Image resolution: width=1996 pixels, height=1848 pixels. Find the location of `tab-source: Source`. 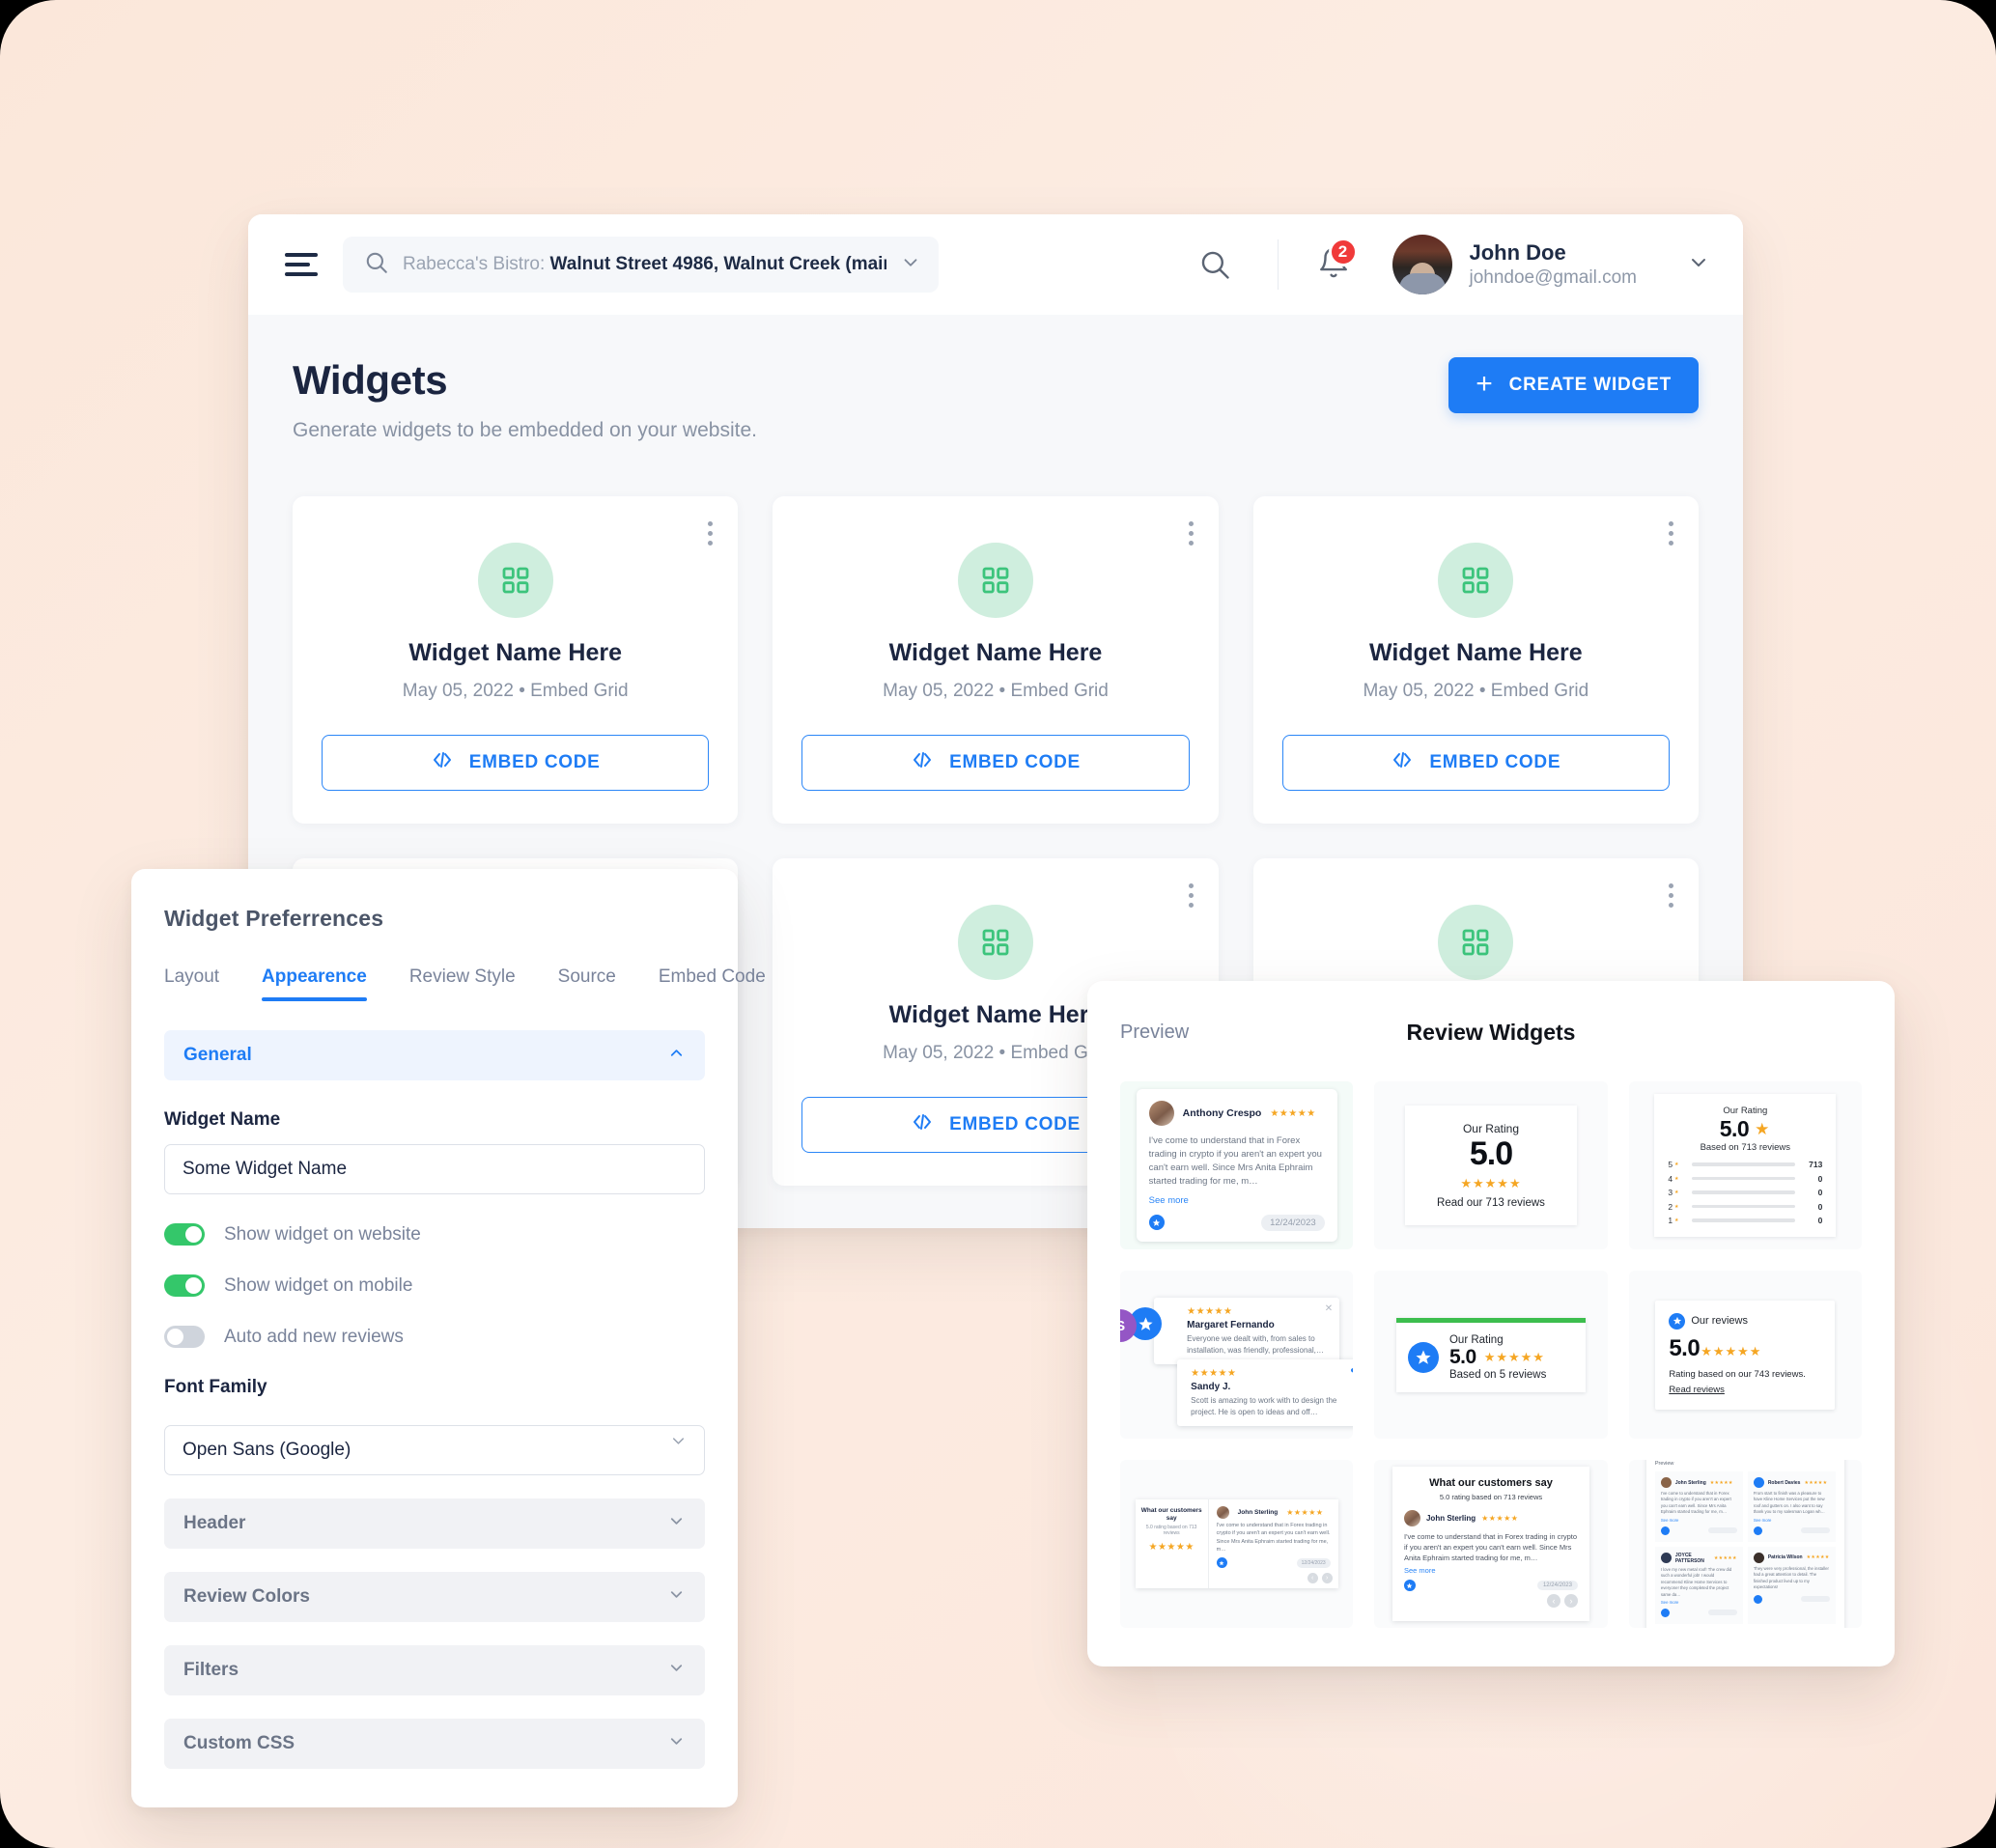

tab-source: Source is located at coordinates (587, 984).